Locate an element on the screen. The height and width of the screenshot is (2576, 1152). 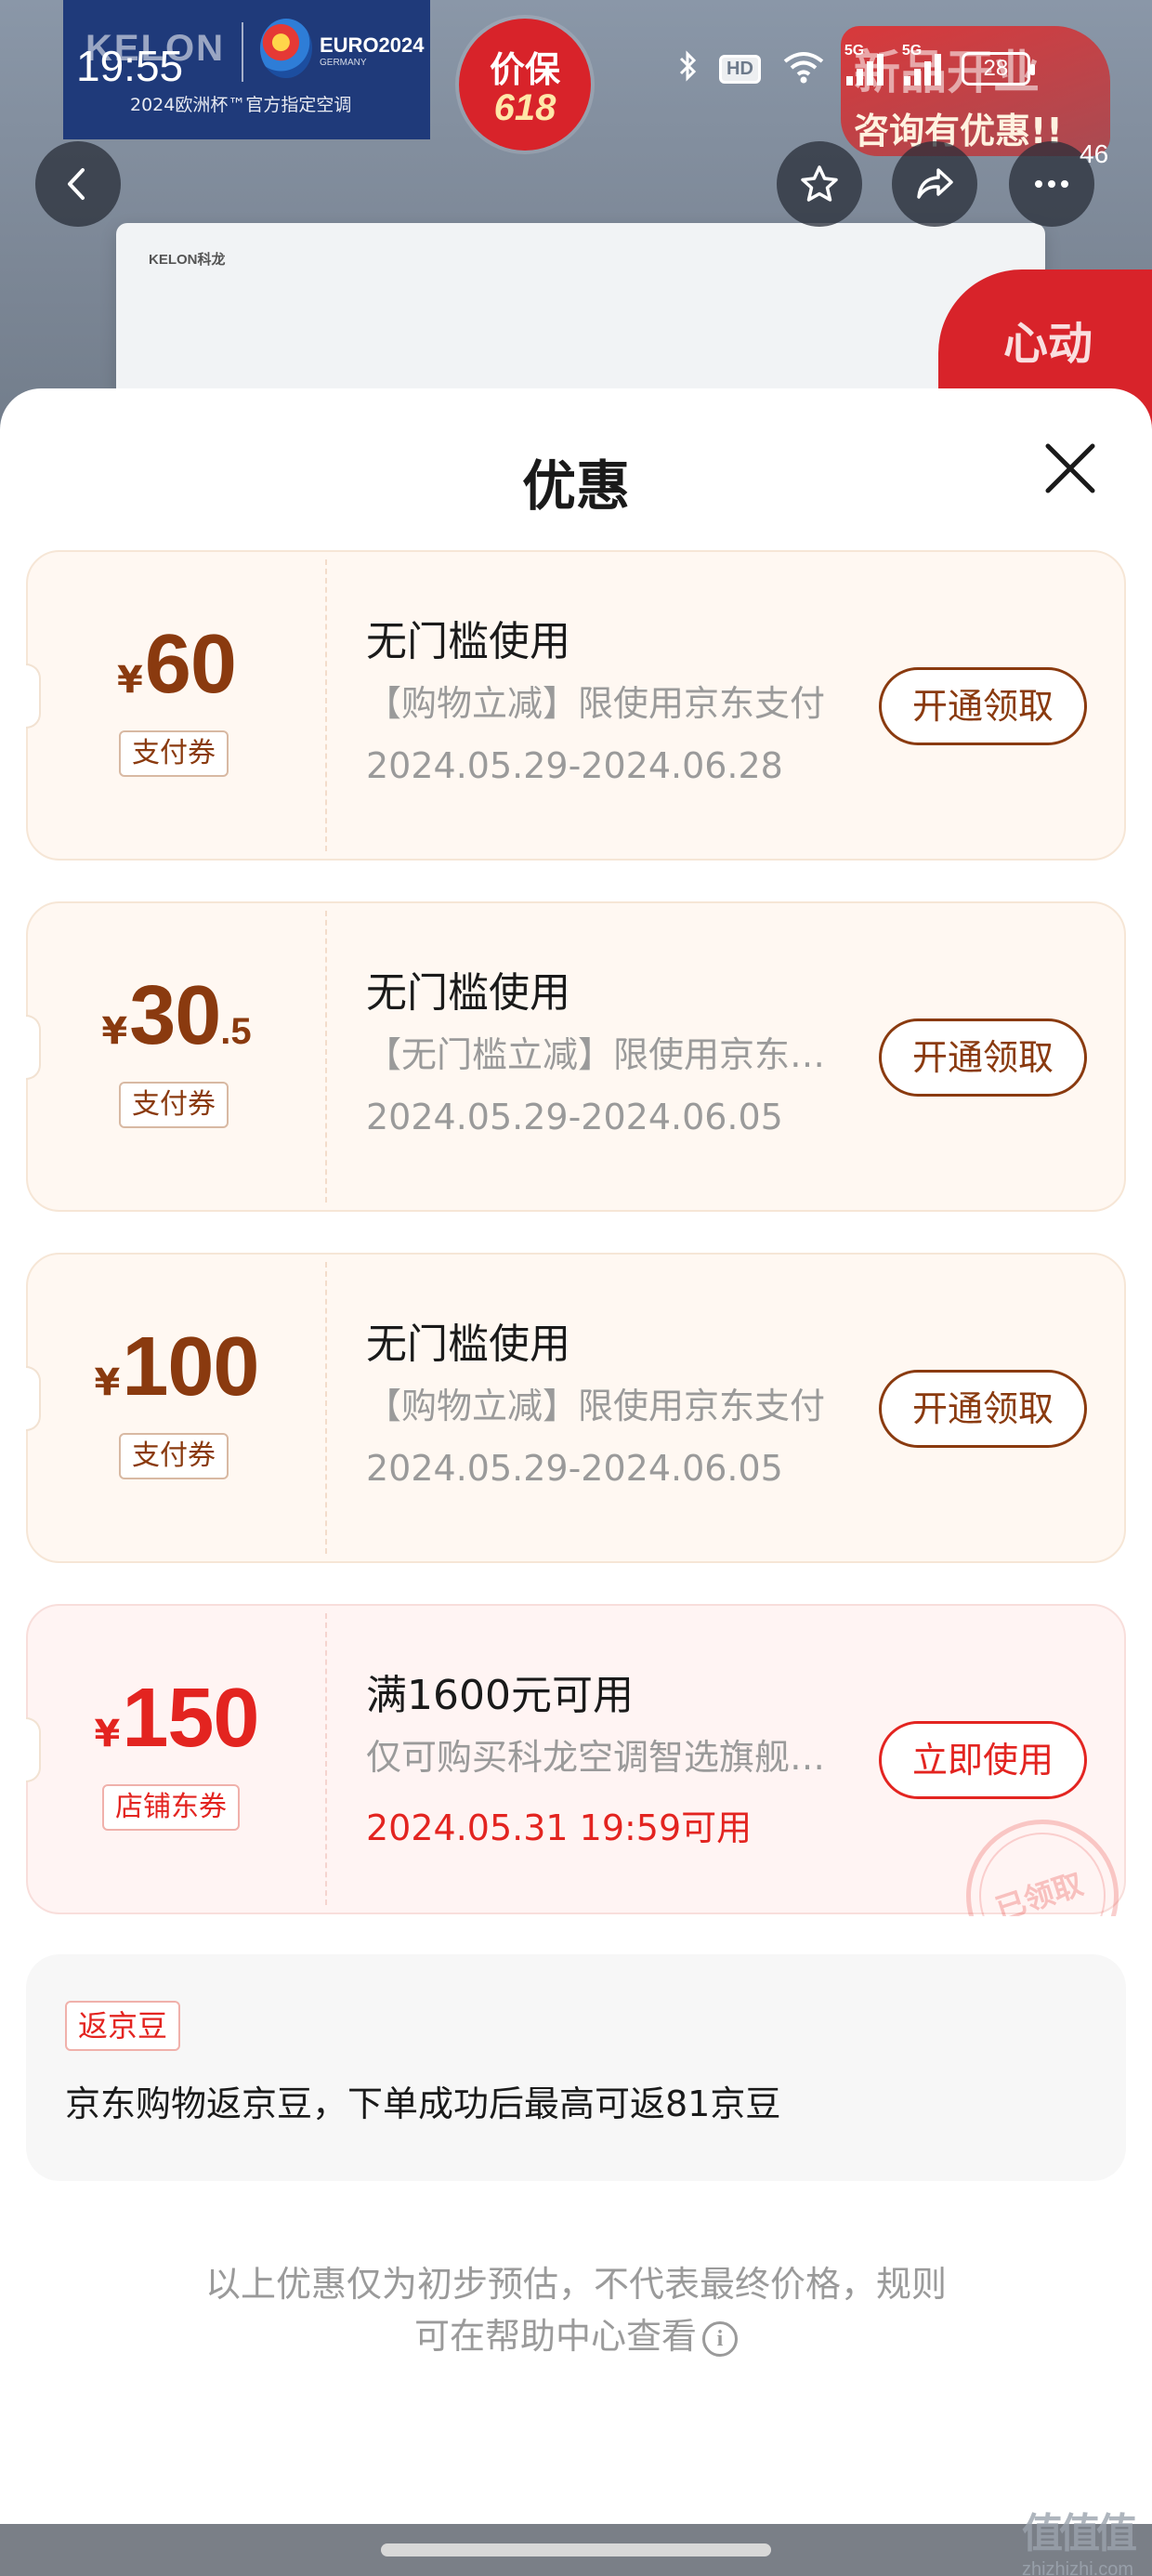
chevron-left-icon is located at coordinates (76, 184).